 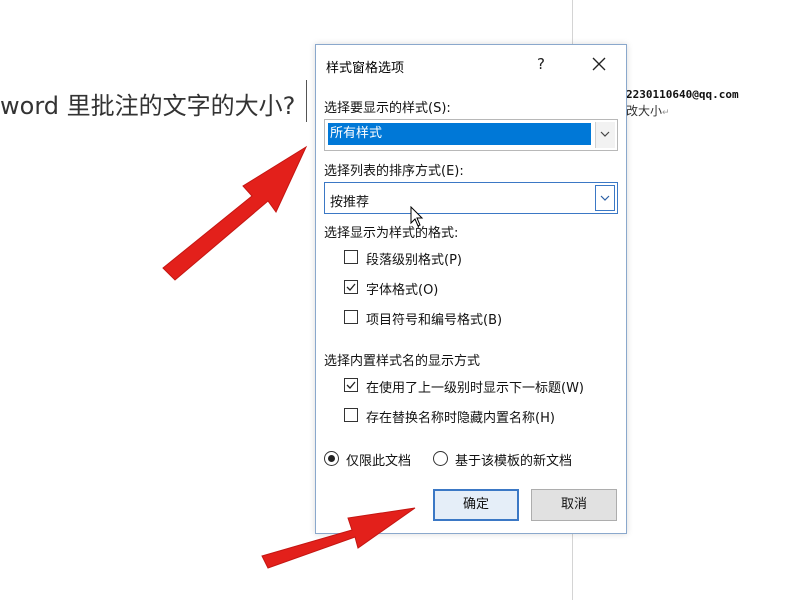 I want to click on comment-text: 改大小↵, so click(x=648, y=110).